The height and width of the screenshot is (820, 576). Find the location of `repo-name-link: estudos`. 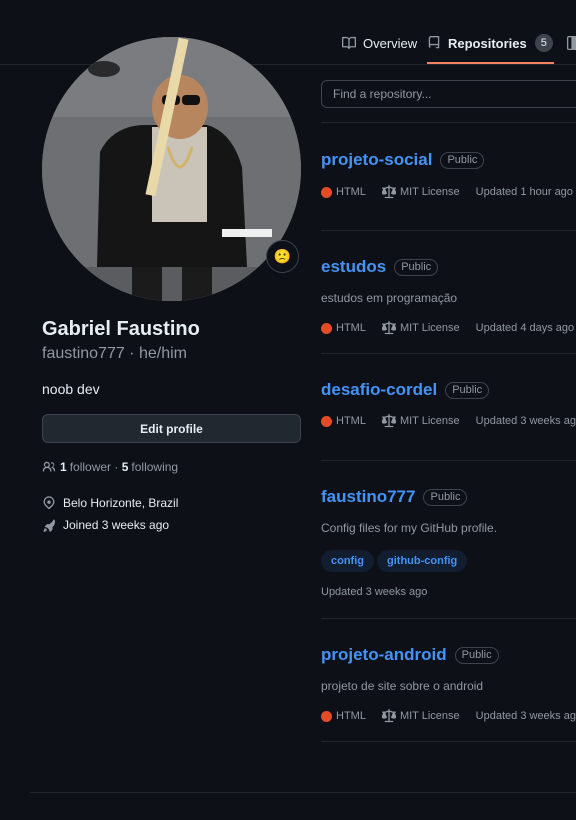

repo-name-link: estudos is located at coordinates (353, 267).